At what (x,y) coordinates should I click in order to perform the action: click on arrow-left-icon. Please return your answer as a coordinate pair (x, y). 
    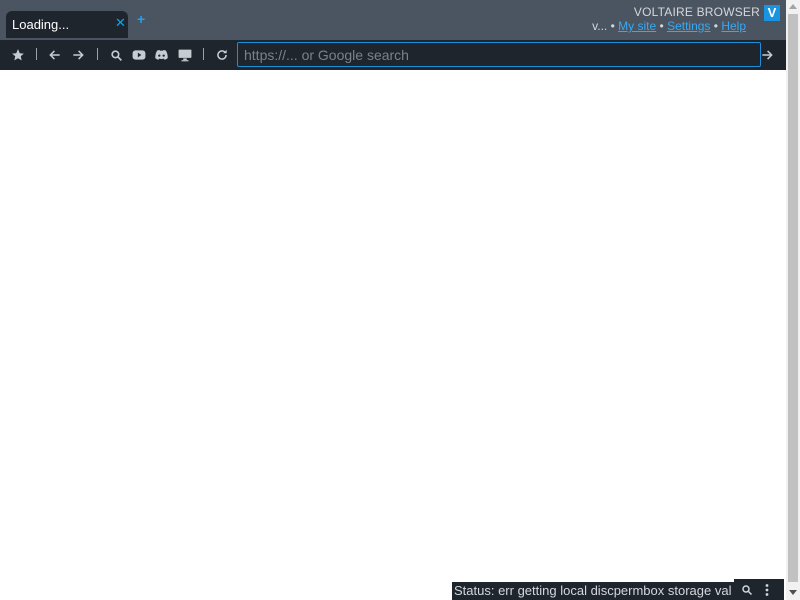
    Looking at the image, I should click on (54, 55).